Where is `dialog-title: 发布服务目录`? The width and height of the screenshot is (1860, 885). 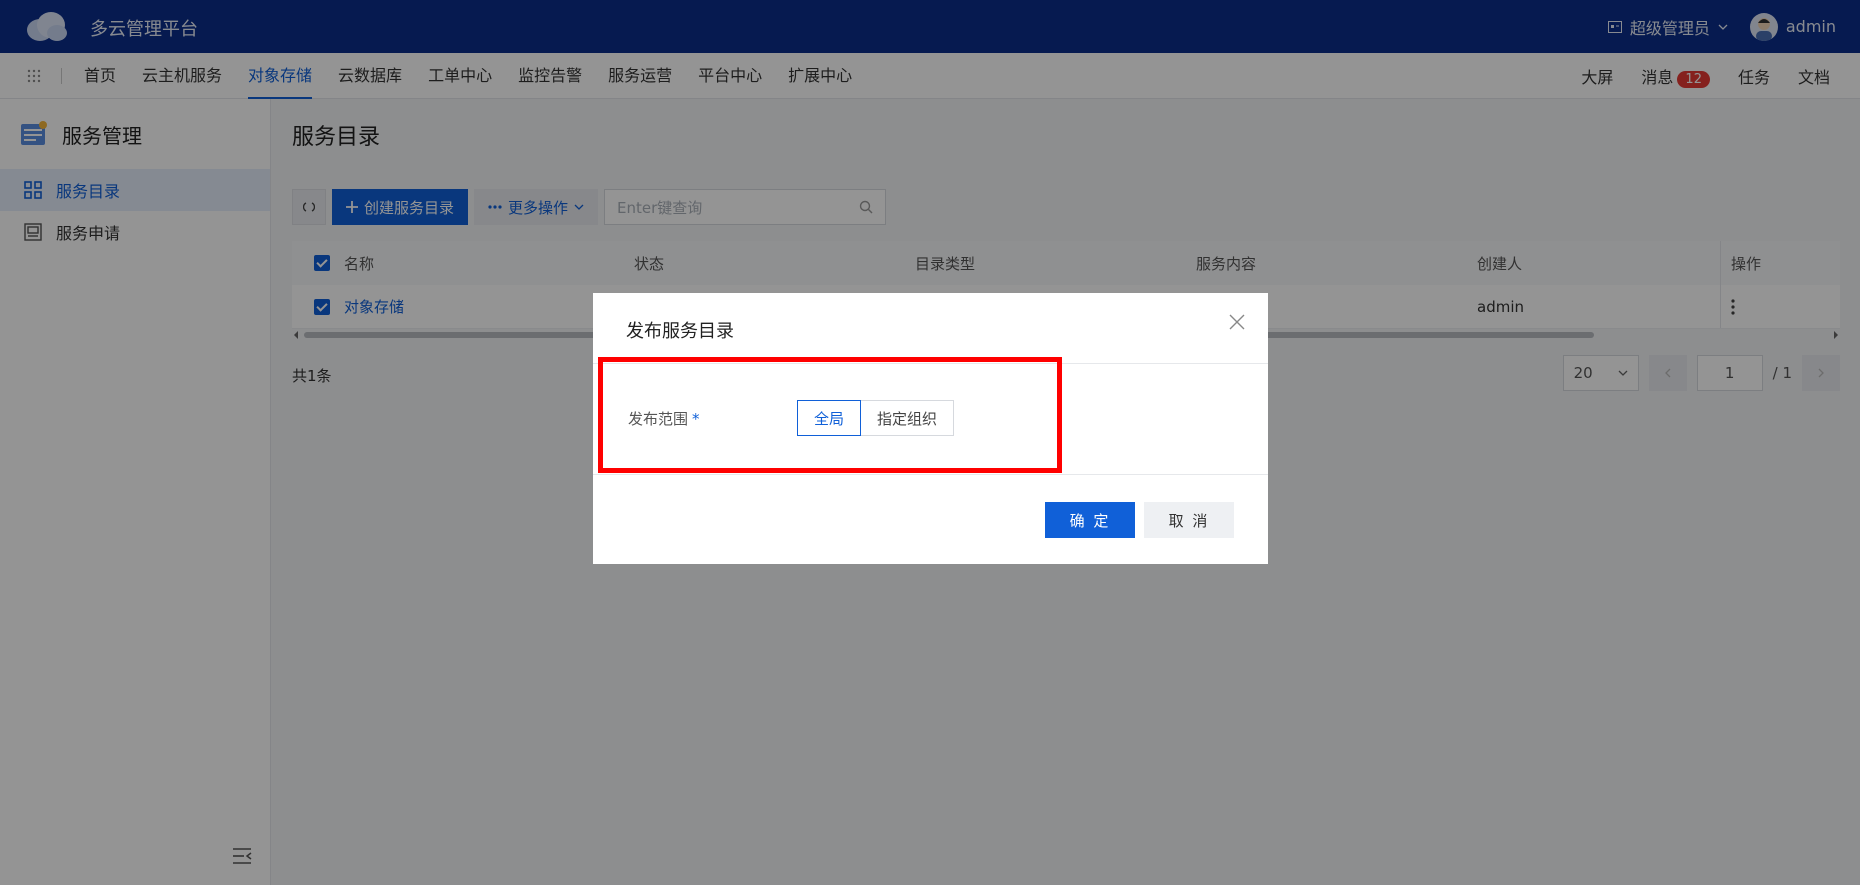
dialog-title: 发布服务目录 is located at coordinates (680, 331).